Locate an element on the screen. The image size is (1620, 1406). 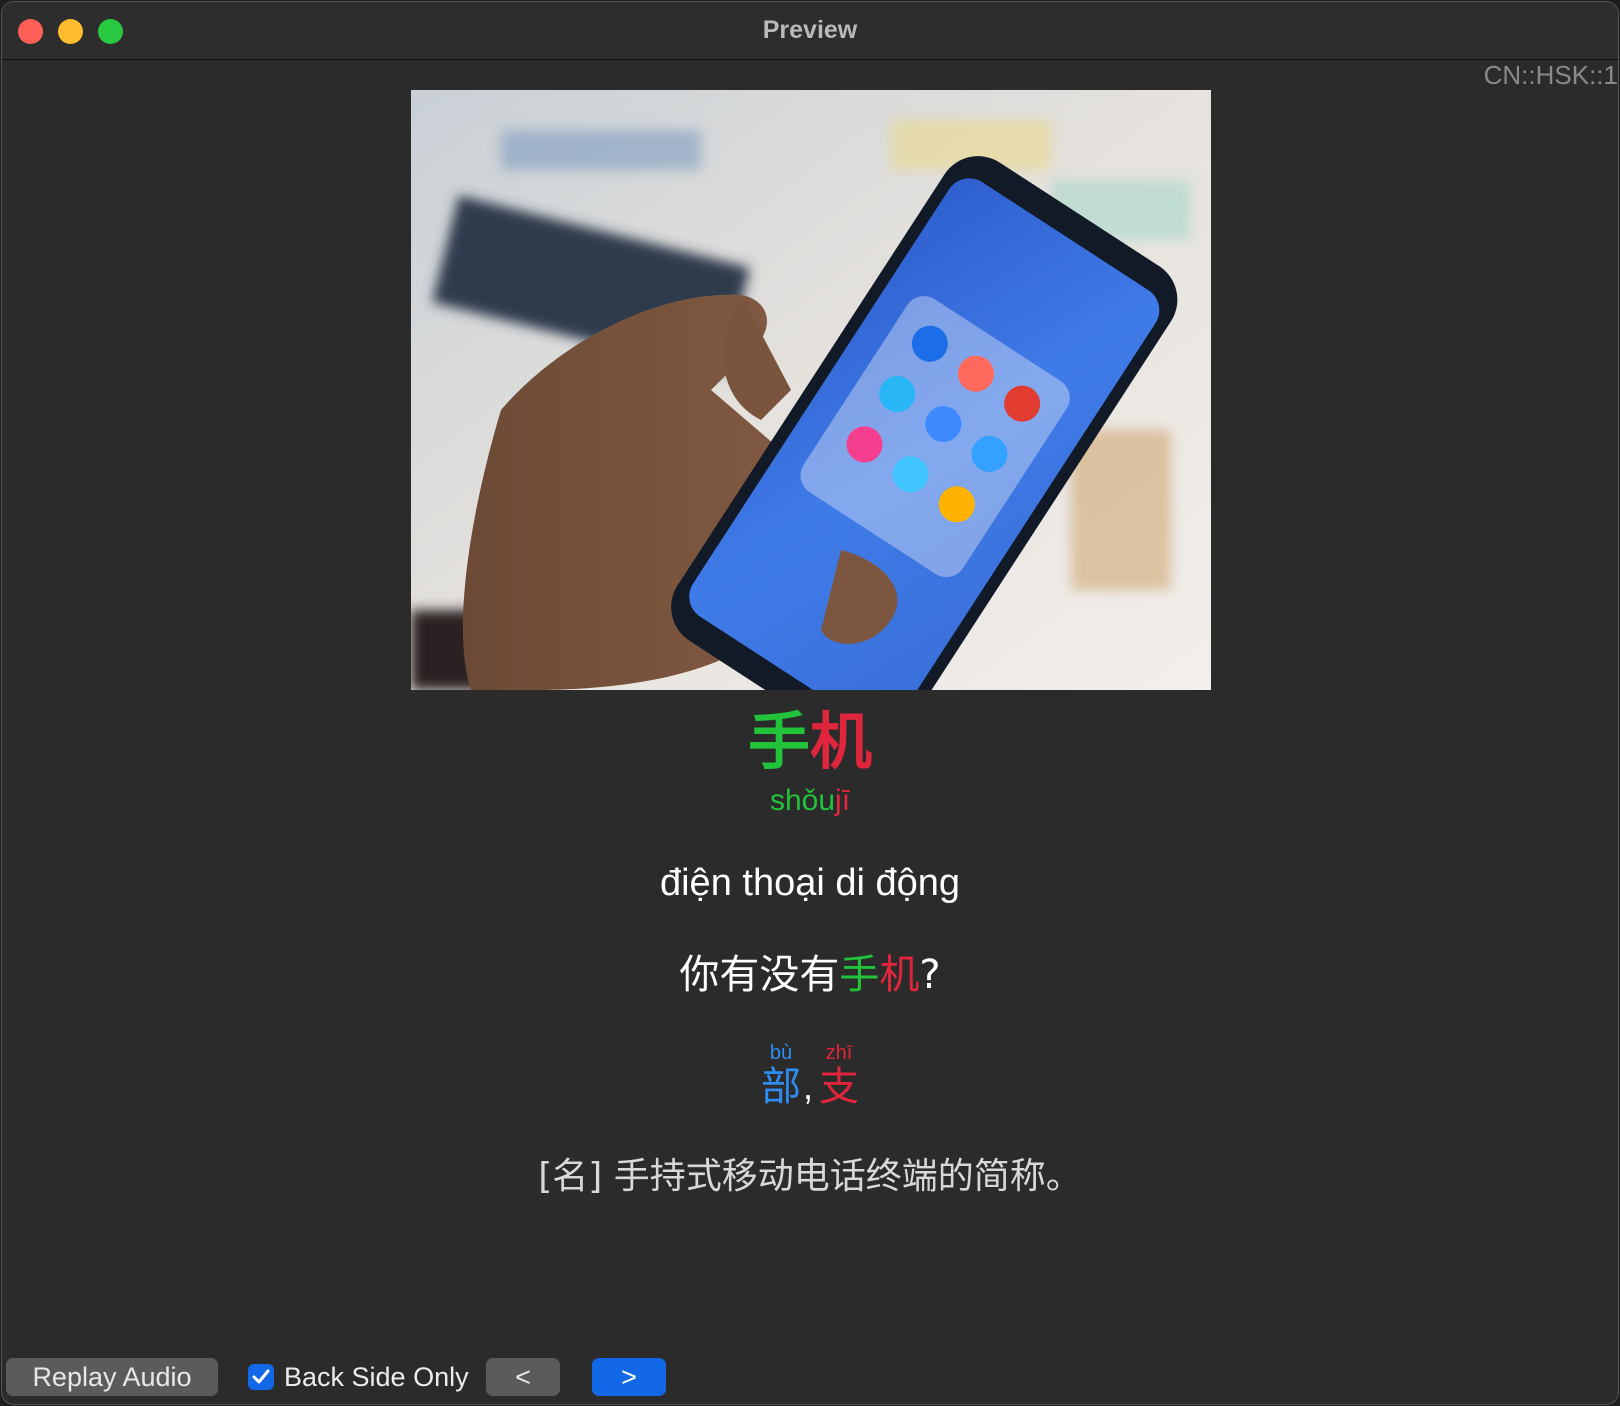
example-word-char-2: 机 is located at coordinates (899, 975).